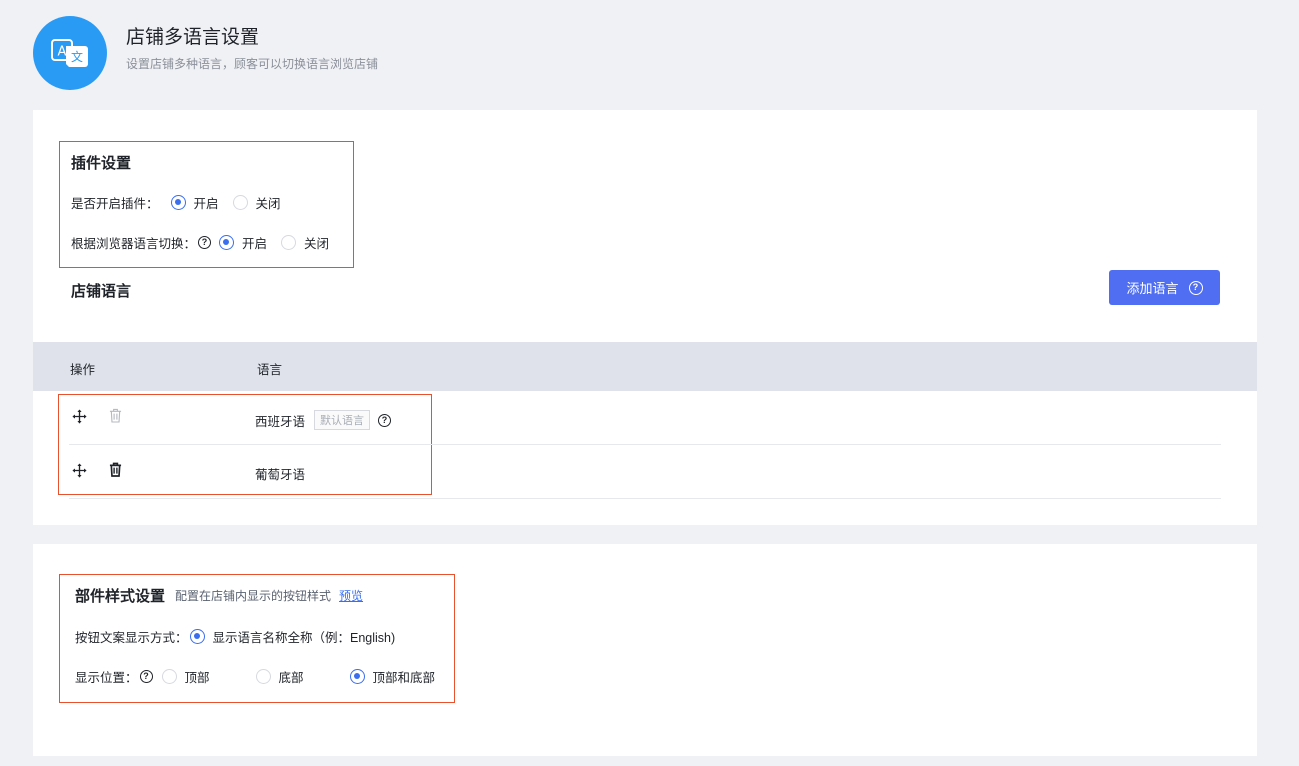 The image size is (1299, 766). I want to click on browser-switch-on-radio: 开启, so click(243, 242).